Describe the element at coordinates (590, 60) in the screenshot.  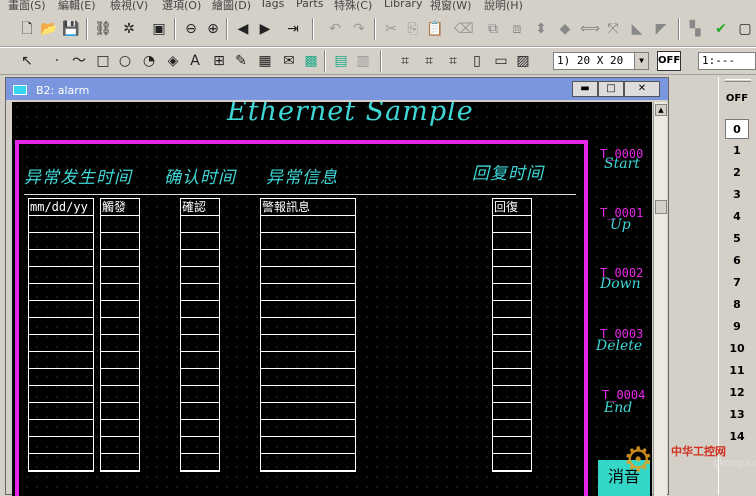
I see `grid-size-value: 1) 20 X 20` at that location.